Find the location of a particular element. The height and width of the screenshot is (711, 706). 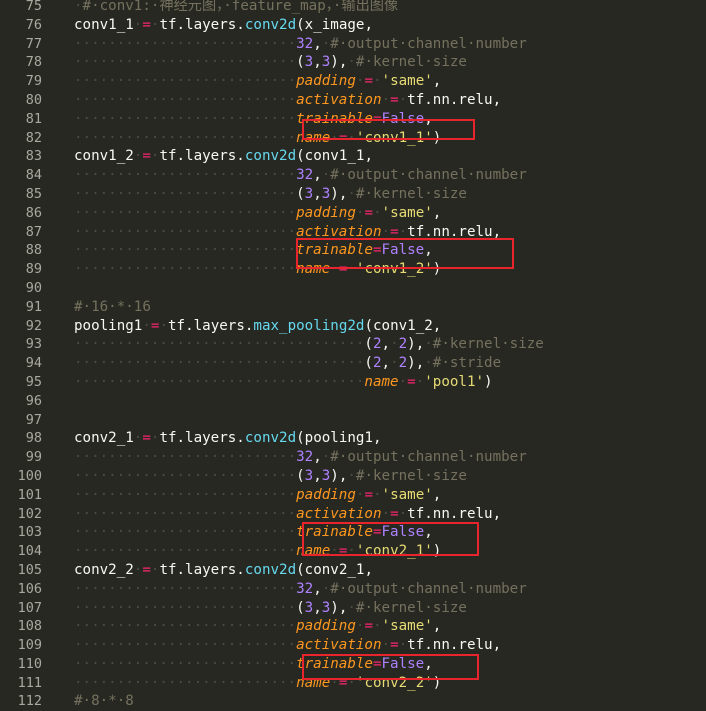

code-line: 96 is located at coordinates (353, 401).